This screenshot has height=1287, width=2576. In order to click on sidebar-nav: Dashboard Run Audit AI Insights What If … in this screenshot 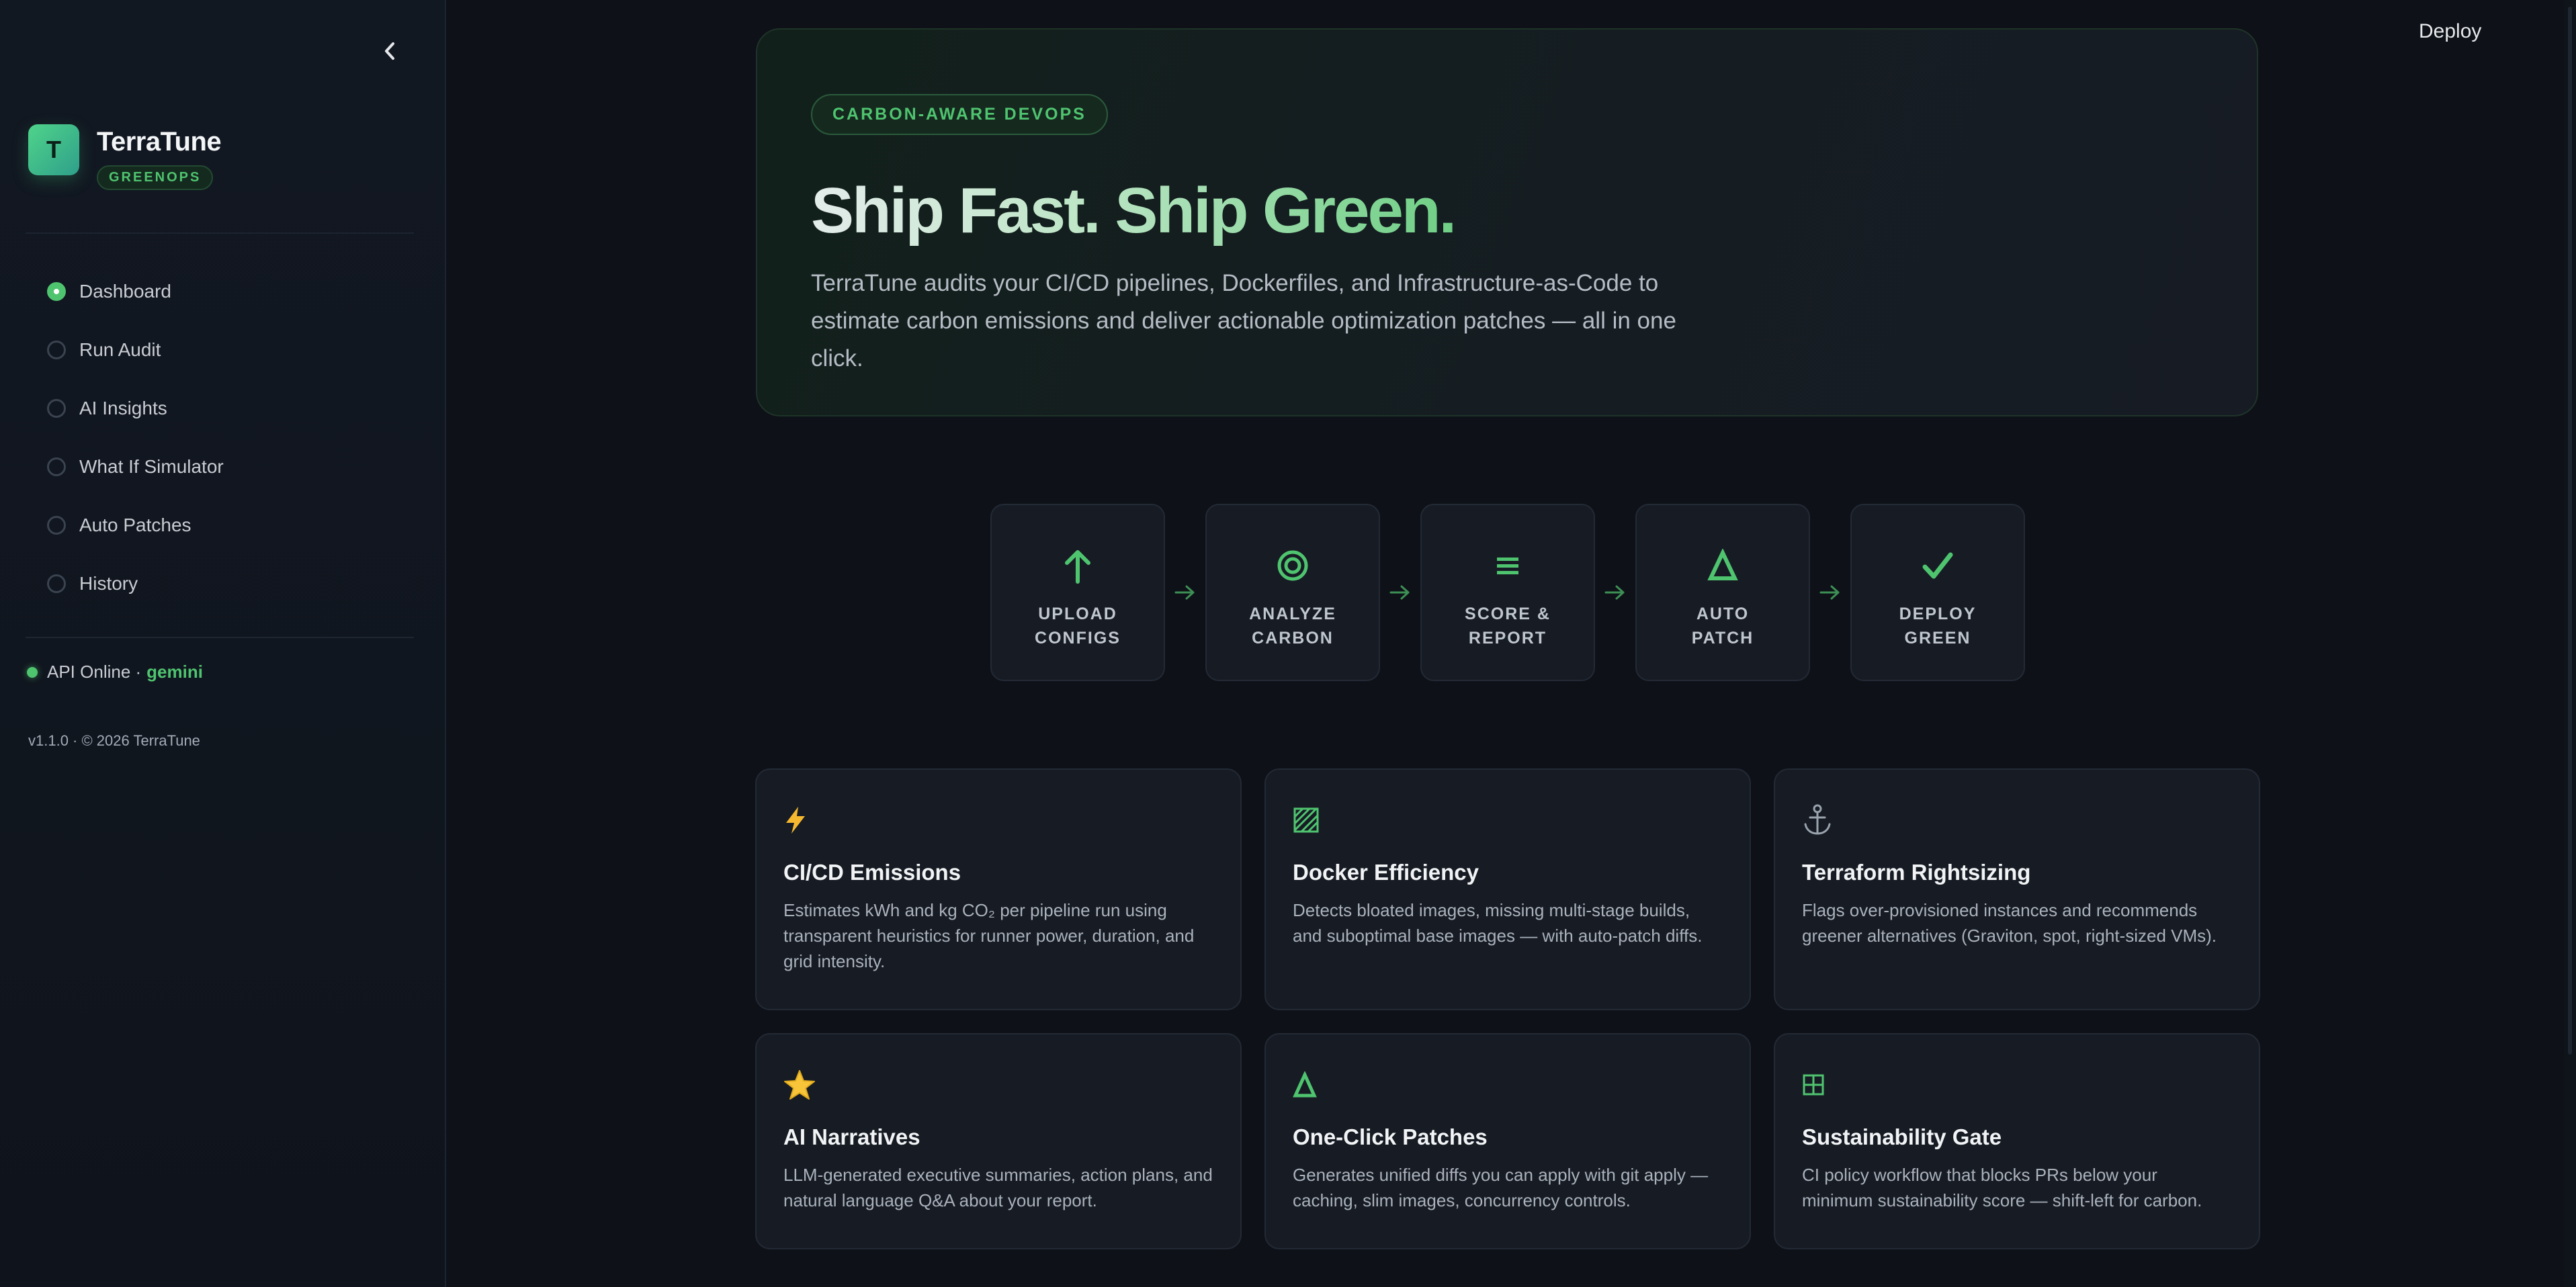, I will do `click(135, 437)`.